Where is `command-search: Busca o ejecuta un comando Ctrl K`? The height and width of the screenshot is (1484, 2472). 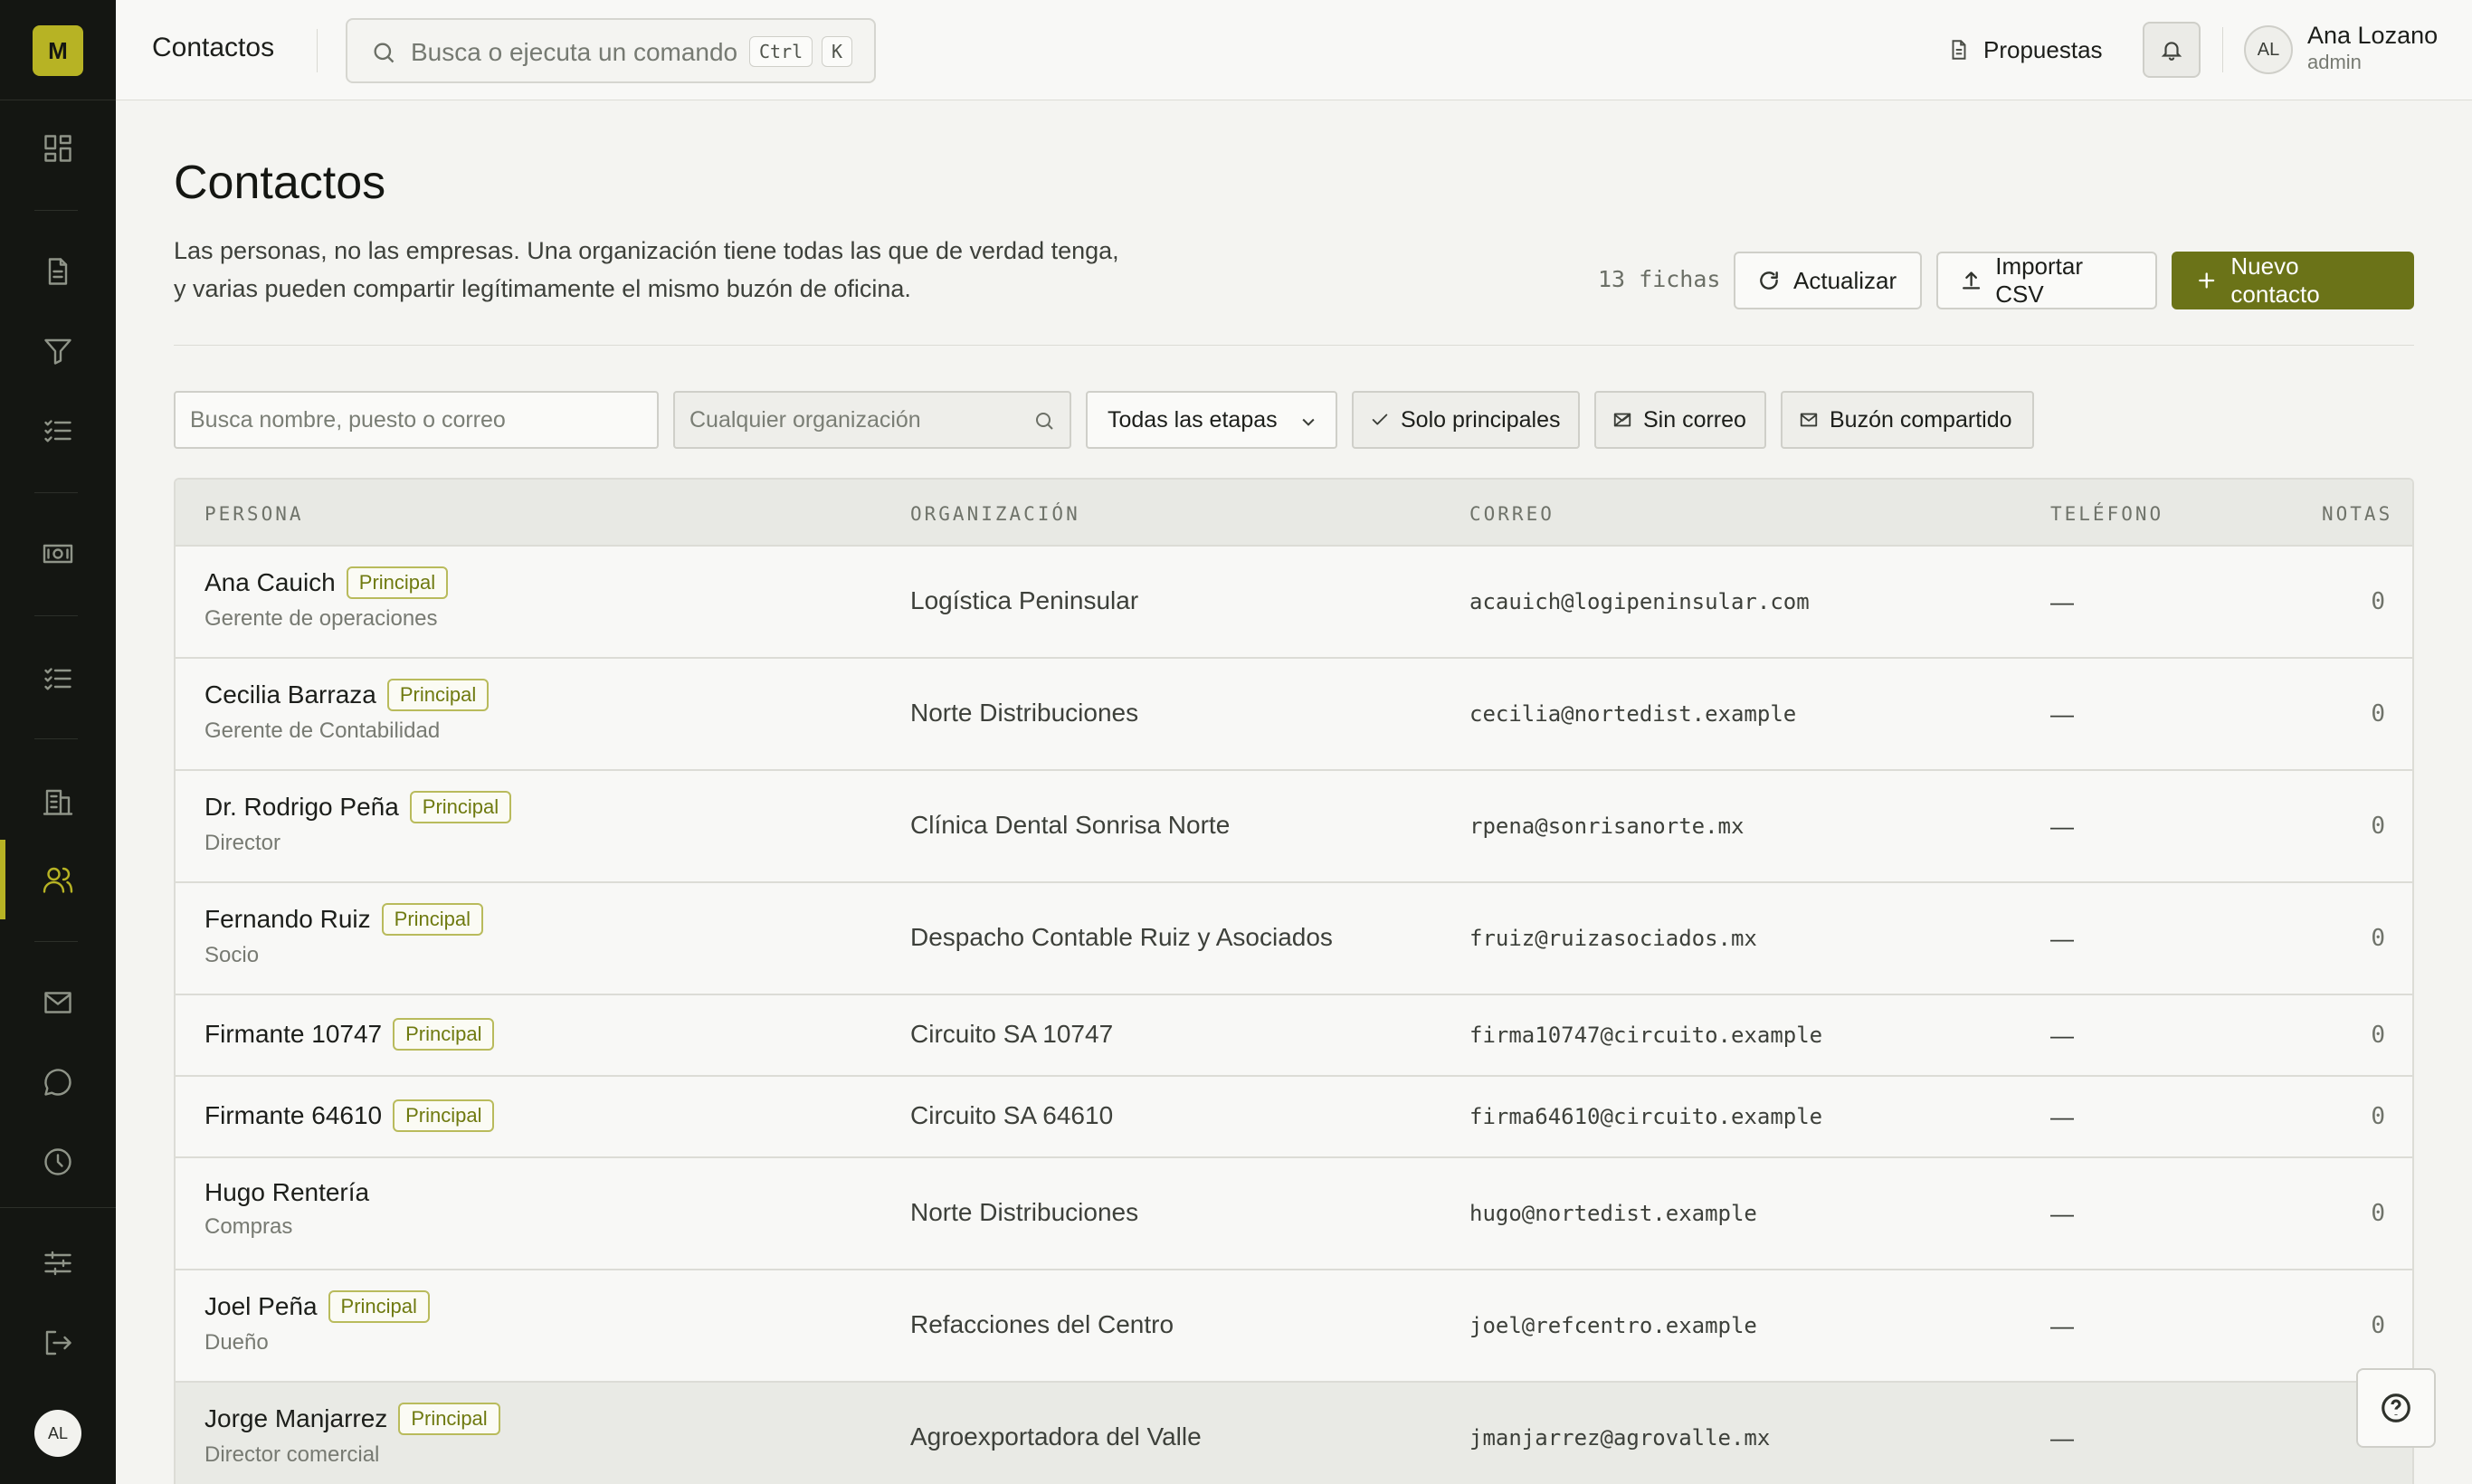
command-search: Busca o ejecuta un comando Ctrl K is located at coordinates (611, 50).